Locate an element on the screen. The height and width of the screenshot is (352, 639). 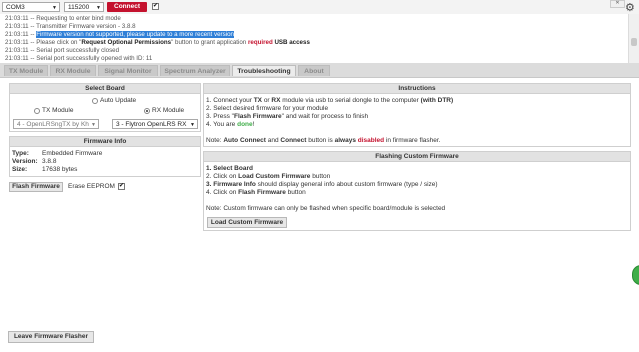
rx-module-label: RX Module is located at coordinates (168, 110).